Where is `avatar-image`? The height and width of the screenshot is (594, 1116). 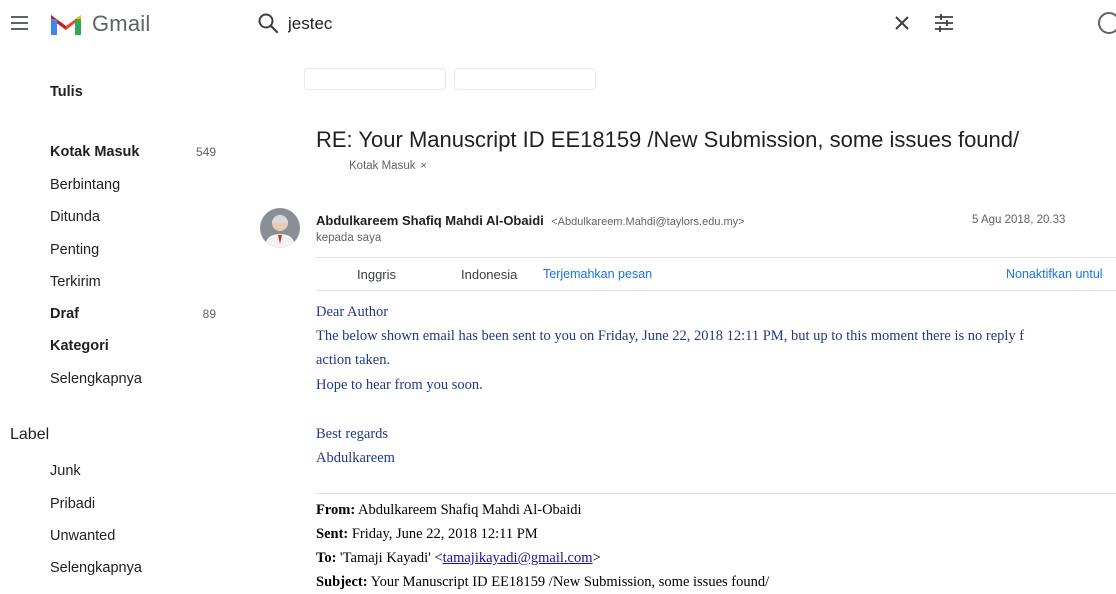 avatar-image is located at coordinates (280, 228).